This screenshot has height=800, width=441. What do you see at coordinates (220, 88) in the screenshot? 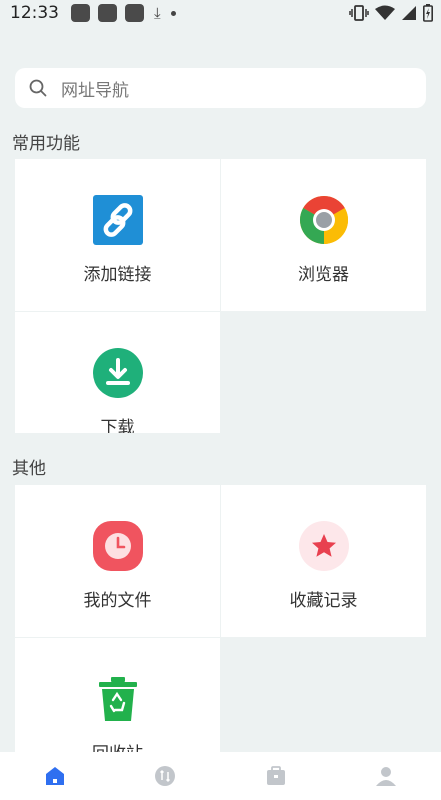
I see `search-input: 网址导航` at bounding box center [220, 88].